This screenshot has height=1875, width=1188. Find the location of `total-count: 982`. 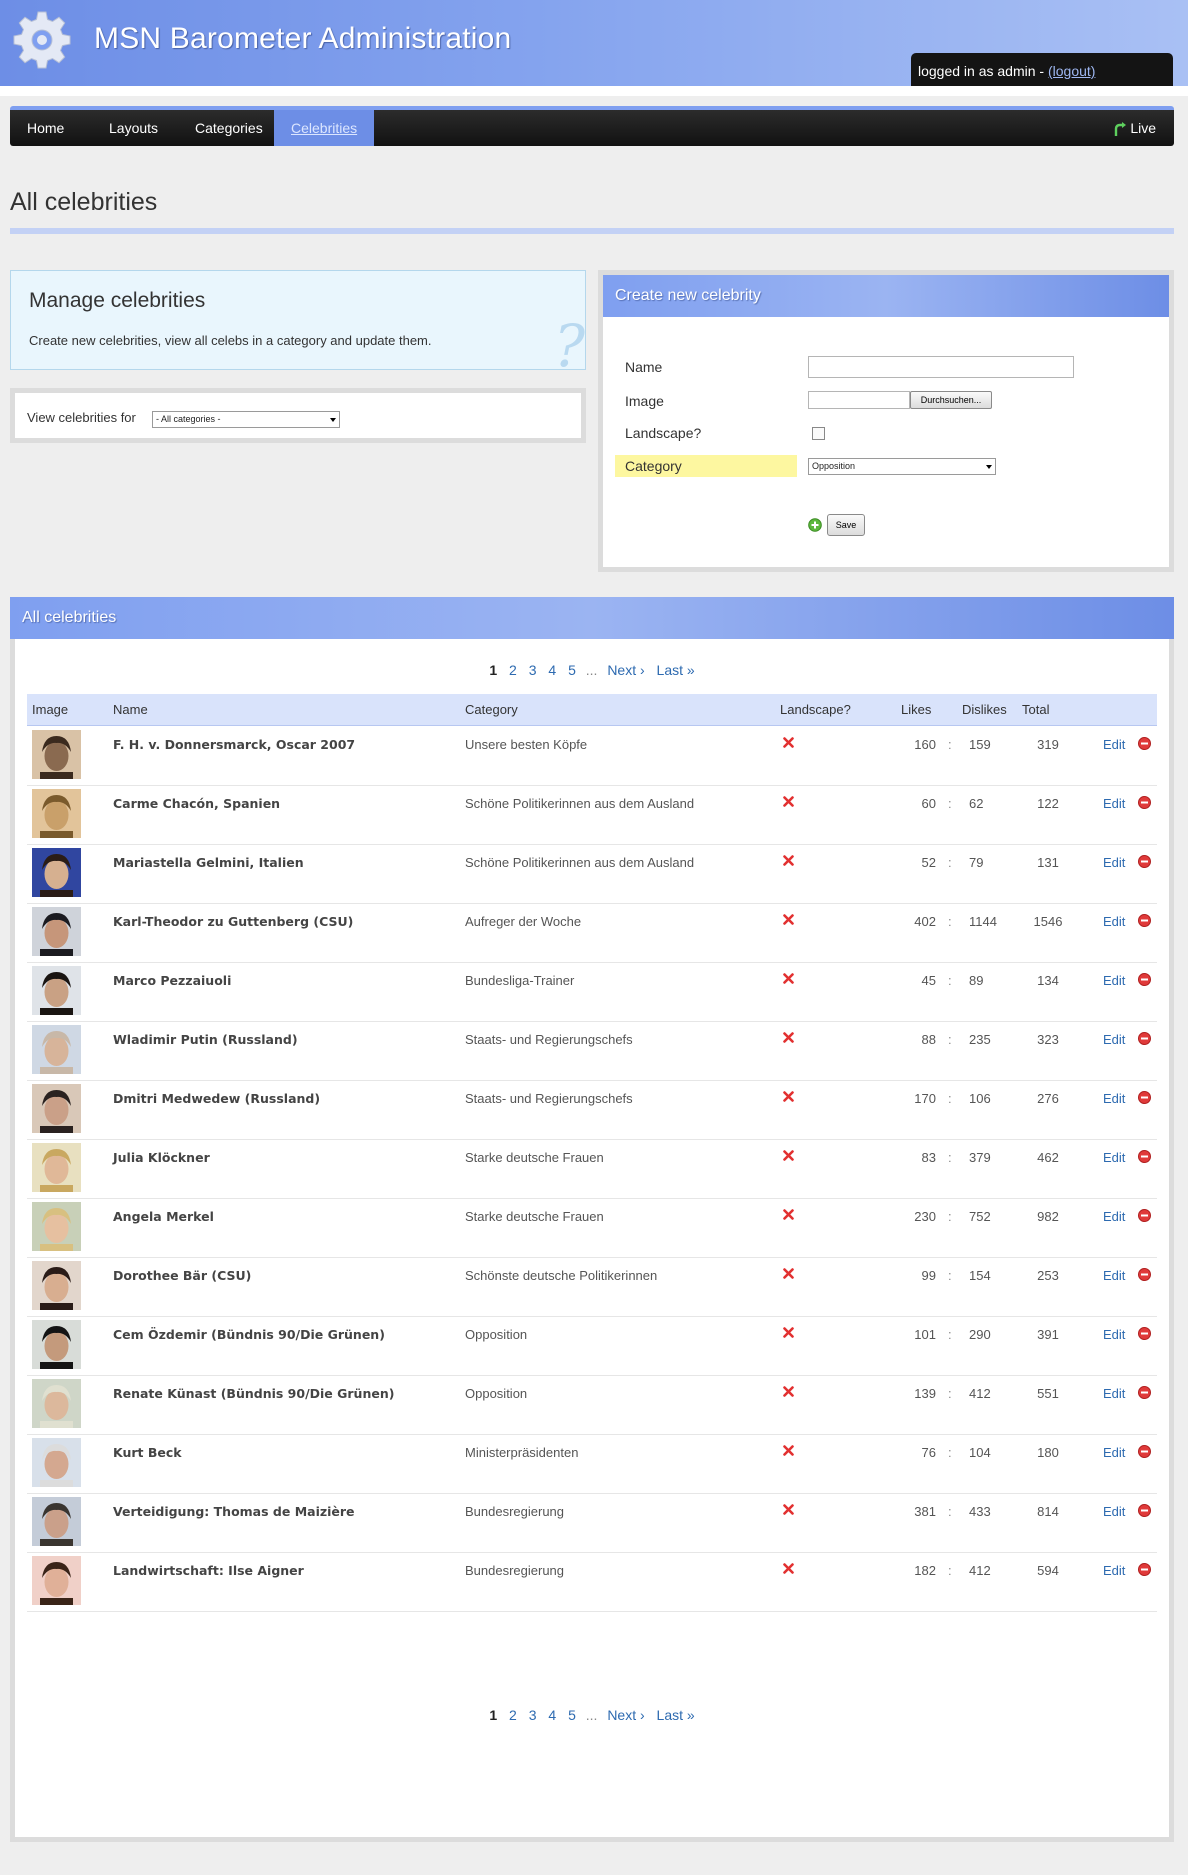

total-count: 982 is located at coordinates (1048, 1216).